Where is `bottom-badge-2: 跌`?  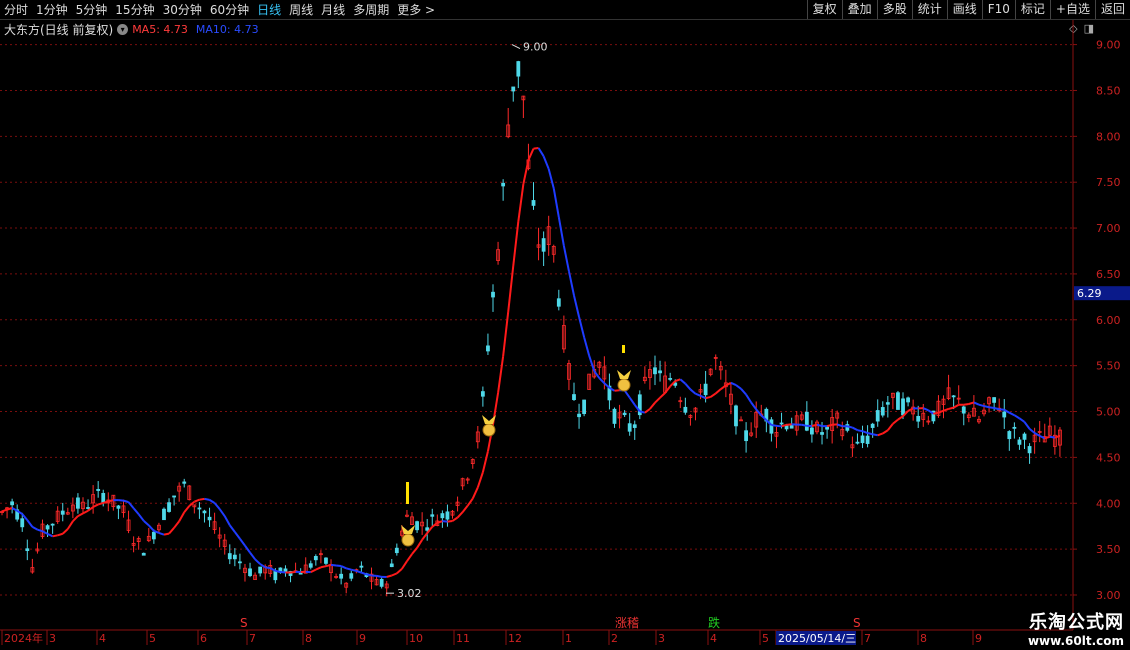 bottom-badge-2: 跌 is located at coordinates (714, 622).